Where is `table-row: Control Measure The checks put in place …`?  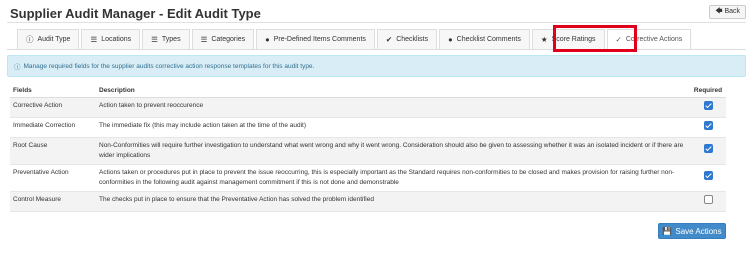 table-row: Control Measure The checks put in place … is located at coordinates (368, 201).